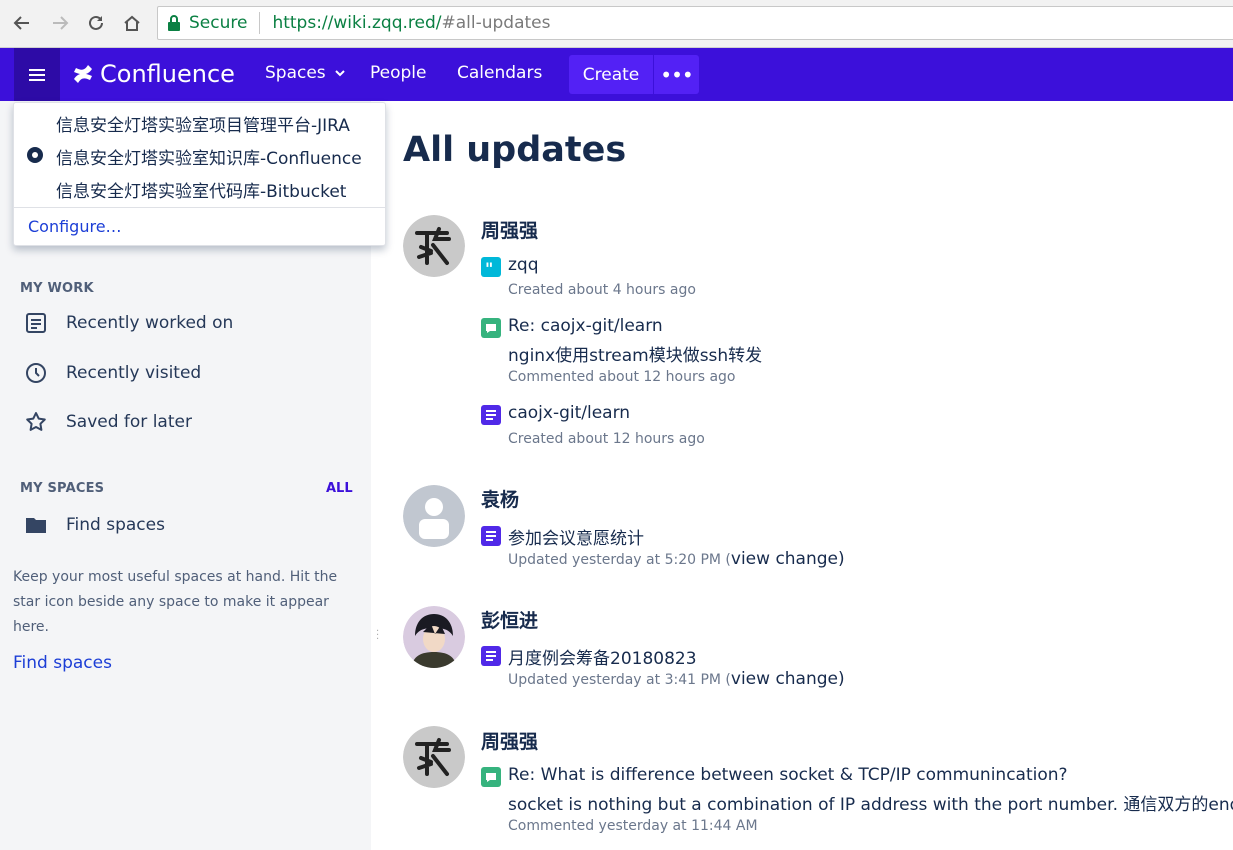 The image size is (1233, 850). I want to click on quote-icon: ", so click(491, 267).